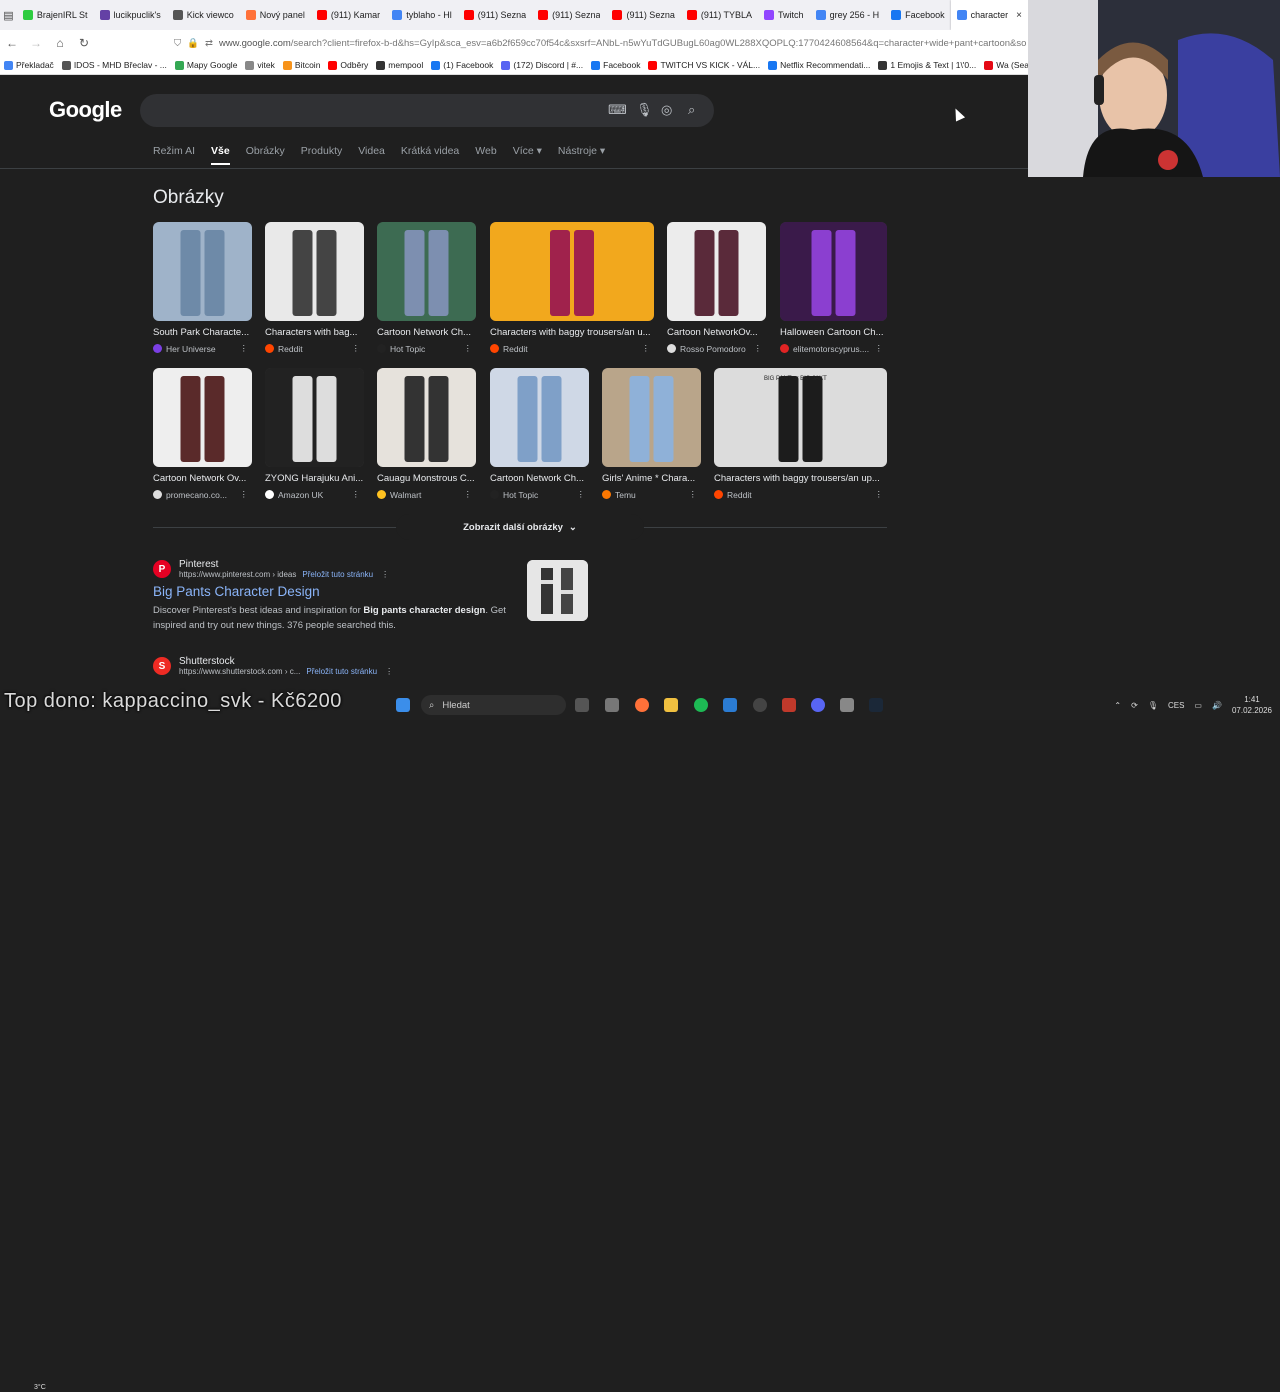 The width and height of the screenshot is (1280, 1392). I want to click on image-result-card: Girls' Anime * Chara... Temu ⋮, so click(651, 434).